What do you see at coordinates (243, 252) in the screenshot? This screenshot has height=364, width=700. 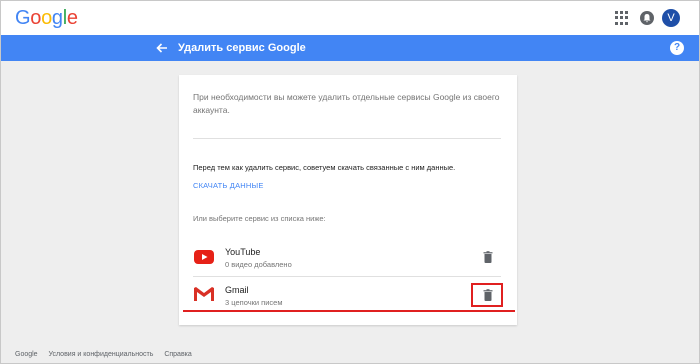 I see `service-name: YouTube` at bounding box center [243, 252].